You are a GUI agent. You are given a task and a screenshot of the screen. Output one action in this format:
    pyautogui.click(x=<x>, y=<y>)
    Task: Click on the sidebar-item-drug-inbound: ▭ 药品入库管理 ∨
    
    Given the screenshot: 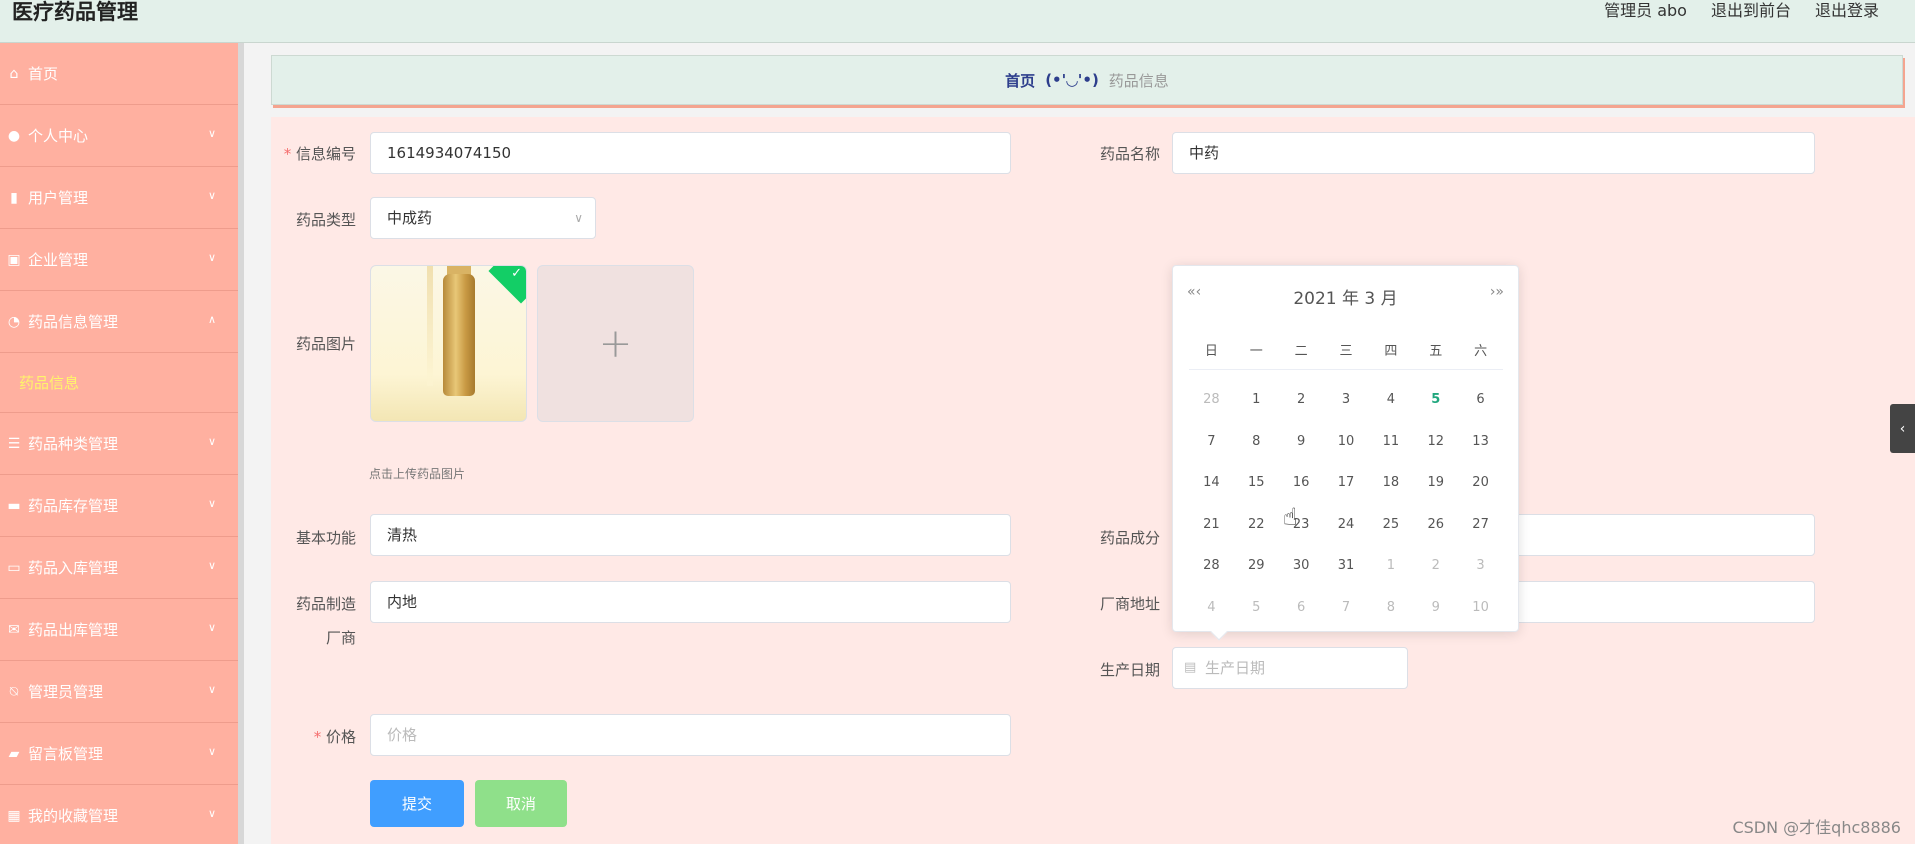 What is the action you would take?
    pyautogui.click(x=119, y=568)
    